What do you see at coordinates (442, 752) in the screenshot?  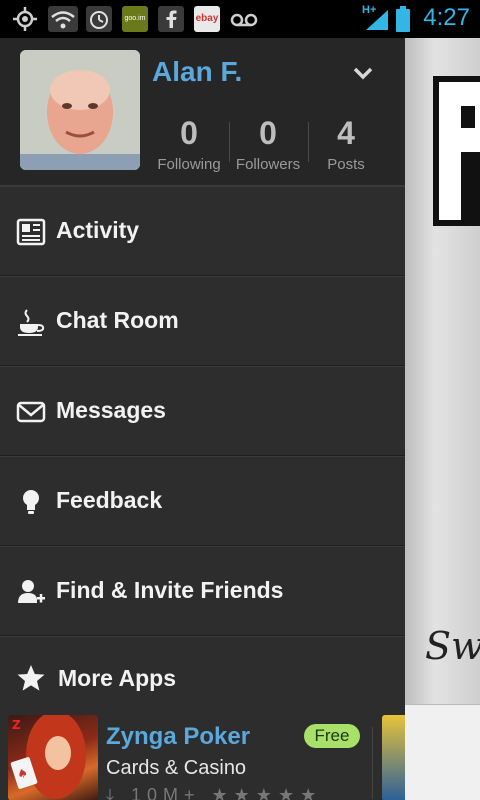 I see `background-bottom-bar` at bounding box center [442, 752].